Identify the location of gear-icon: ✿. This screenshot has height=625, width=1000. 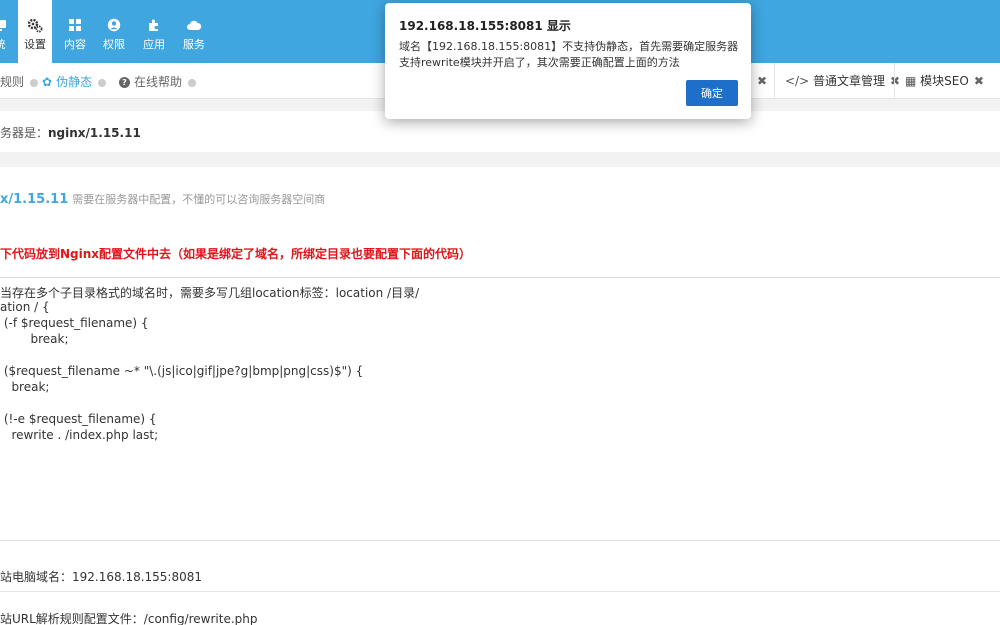
(47, 82).